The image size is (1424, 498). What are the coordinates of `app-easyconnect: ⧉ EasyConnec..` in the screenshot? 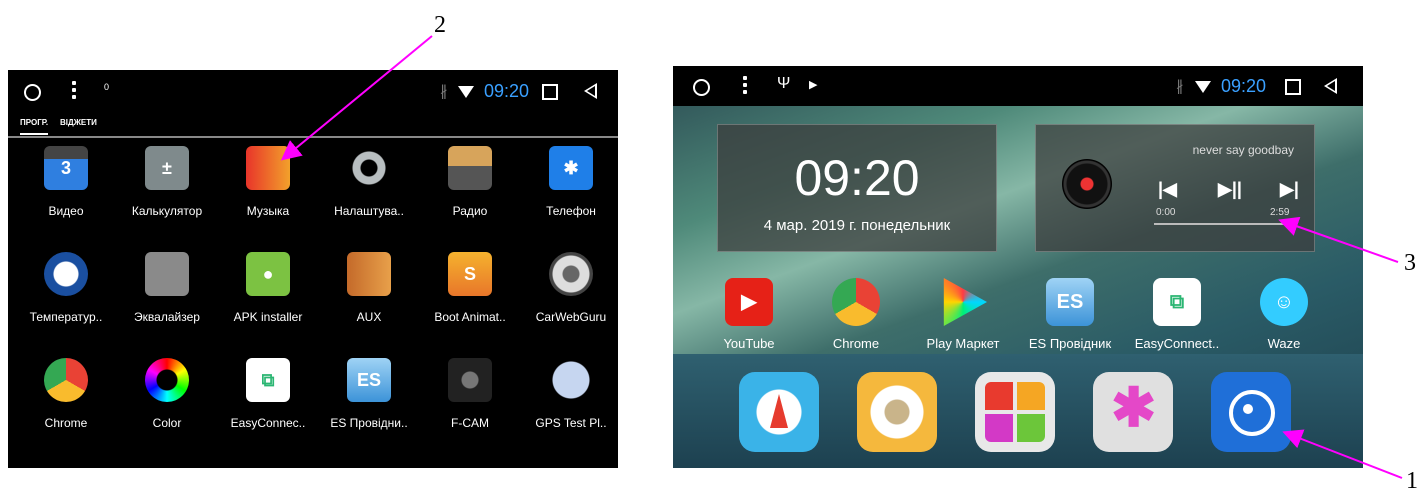 It's located at (268, 401).